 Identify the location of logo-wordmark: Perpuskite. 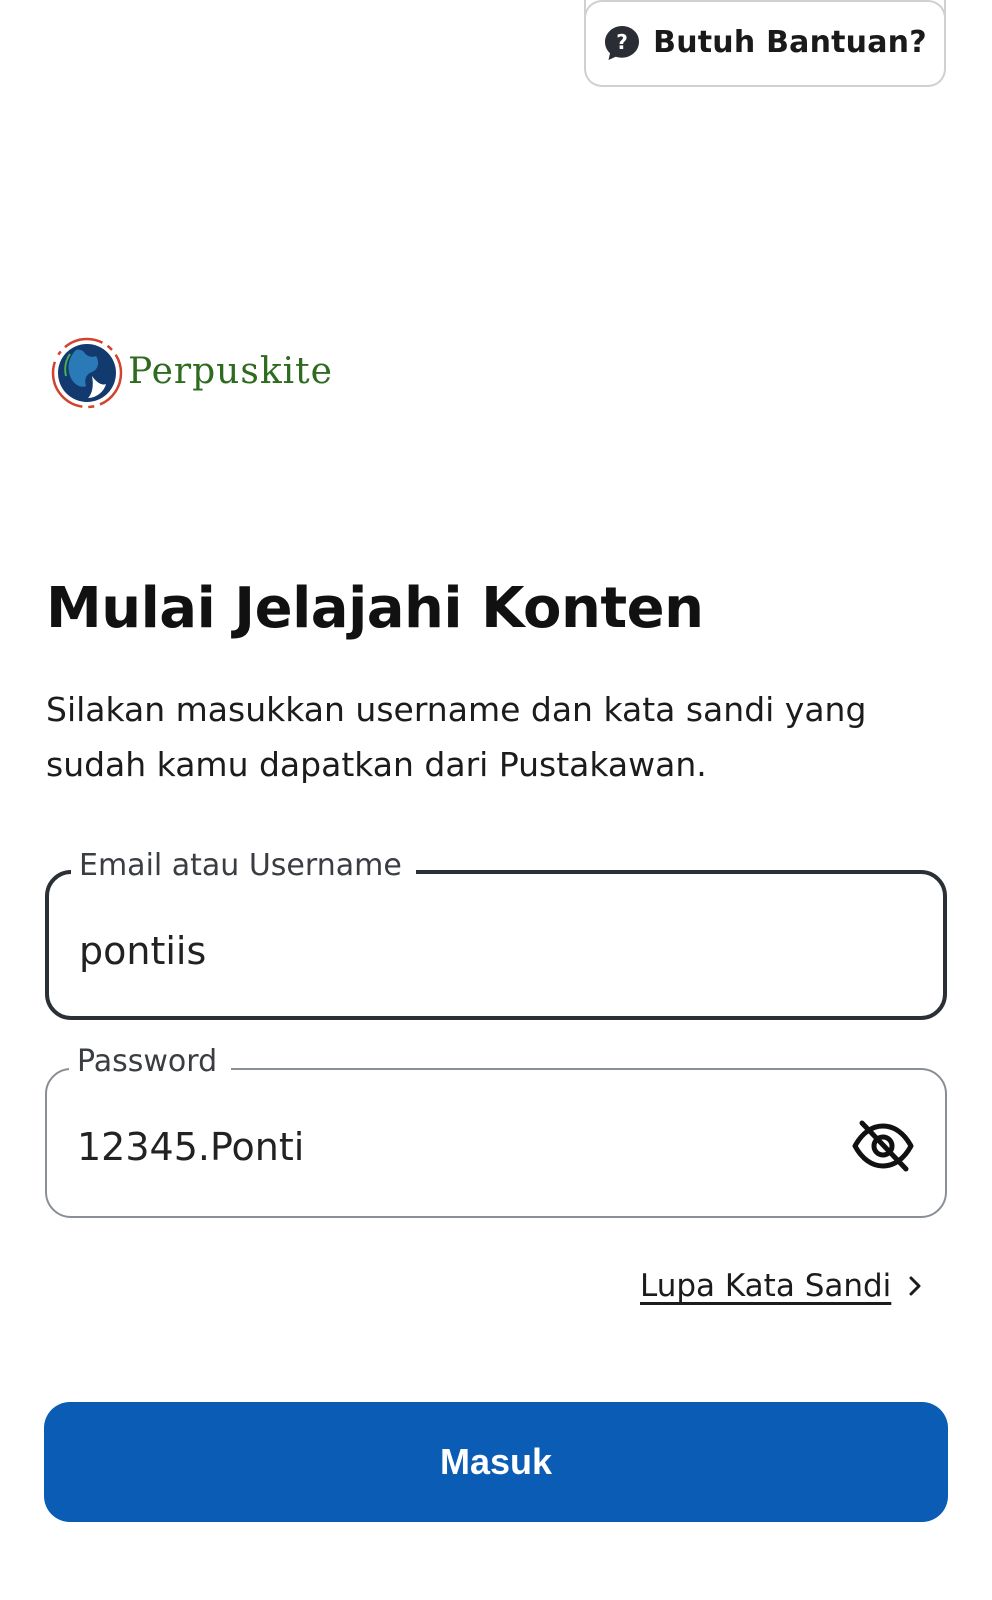
(230, 371).